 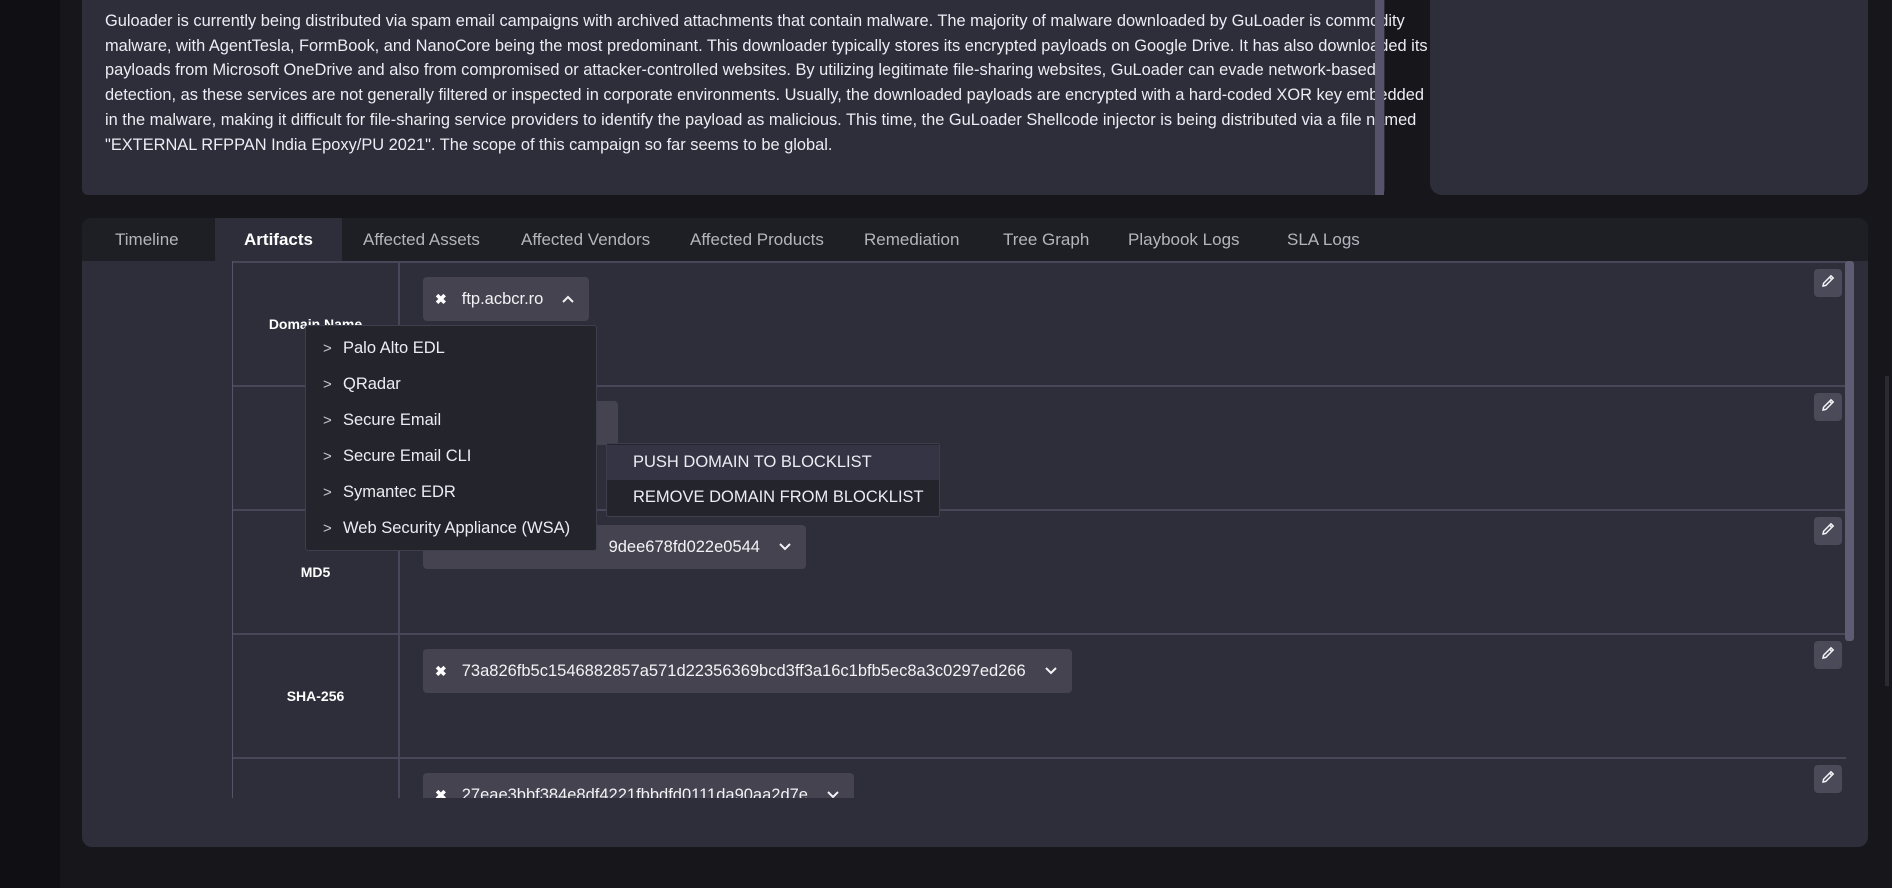 I want to click on tab-affected-vendors: Affected Vendors, so click(x=585, y=239).